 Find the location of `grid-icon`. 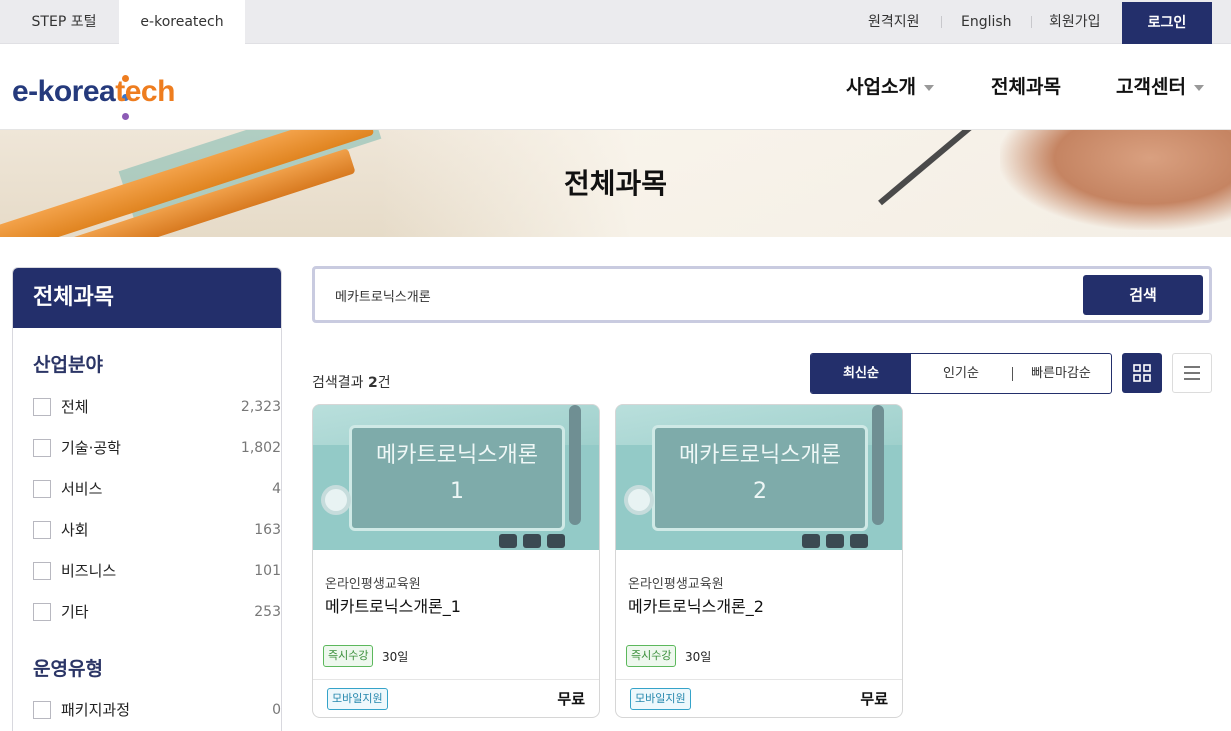

grid-icon is located at coordinates (1142, 373).